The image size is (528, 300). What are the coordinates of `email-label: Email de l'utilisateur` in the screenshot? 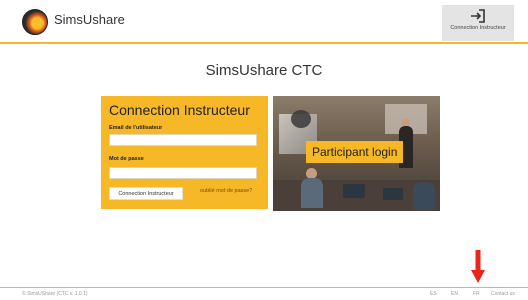 It's located at (136, 128).